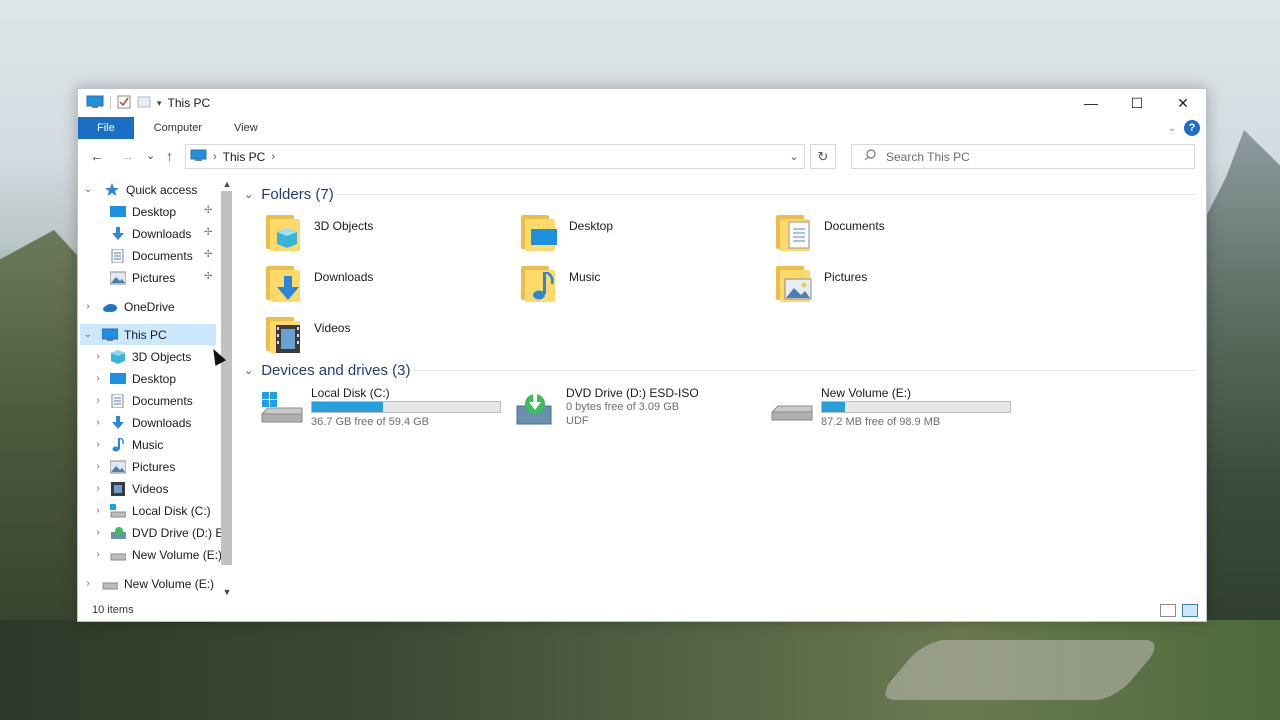  Describe the element at coordinates (577, 421) in the screenshot. I see `drive-filesystem: UDF` at that location.